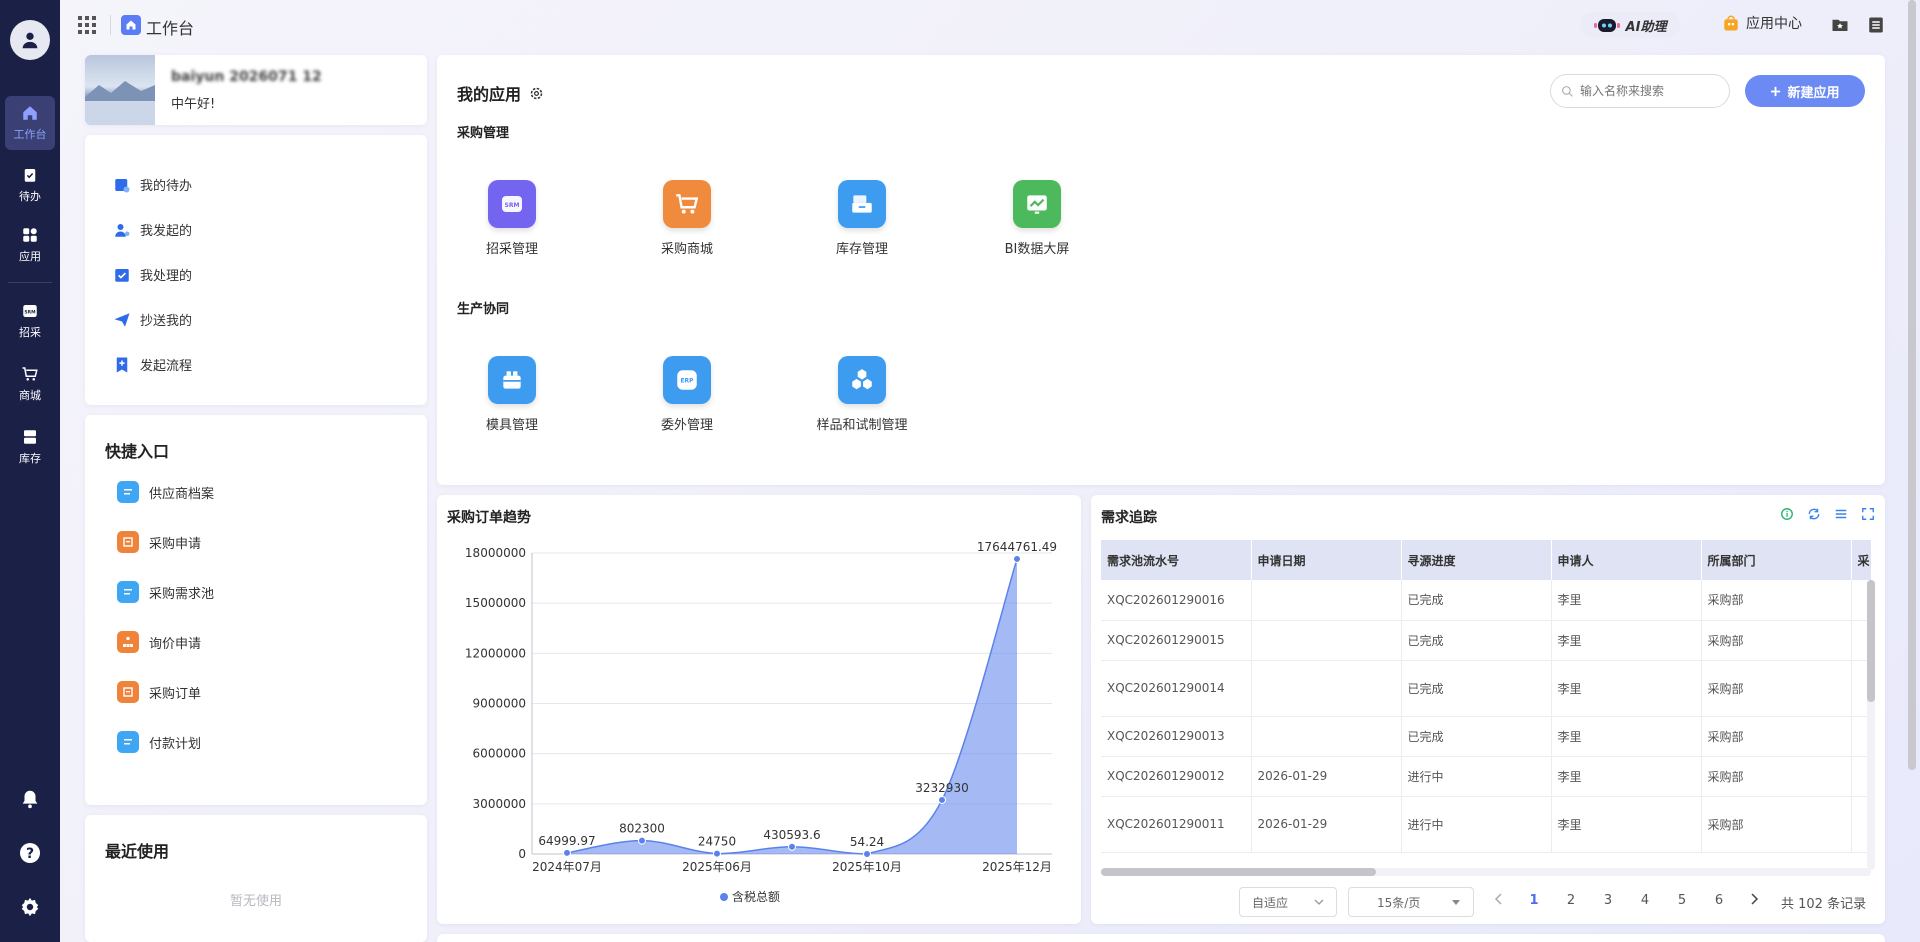 The image size is (1920, 942). Describe the element at coordinates (30, 447) in the screenshot. I see `rail-item-inventory: 库存` at that location.